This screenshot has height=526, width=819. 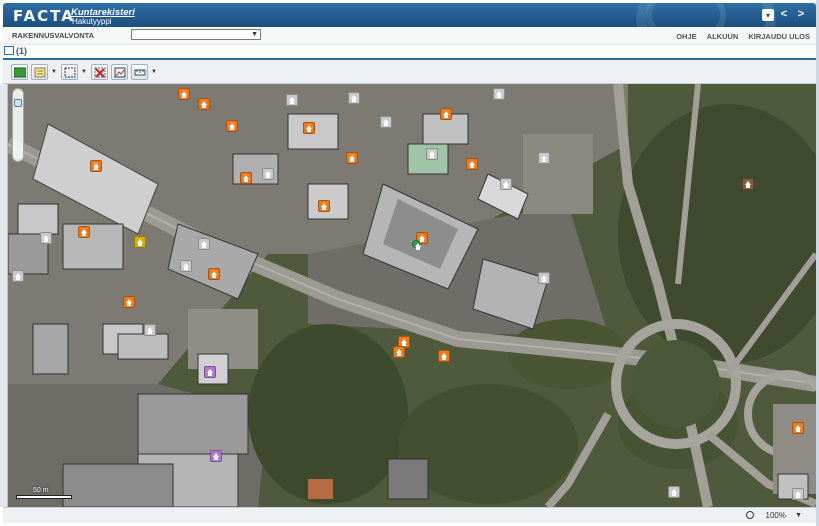 What do you see at coordinates (801, 14) in the screenshot?
I see `forward-arrow-icon: >` at bounding box center [801, 14].